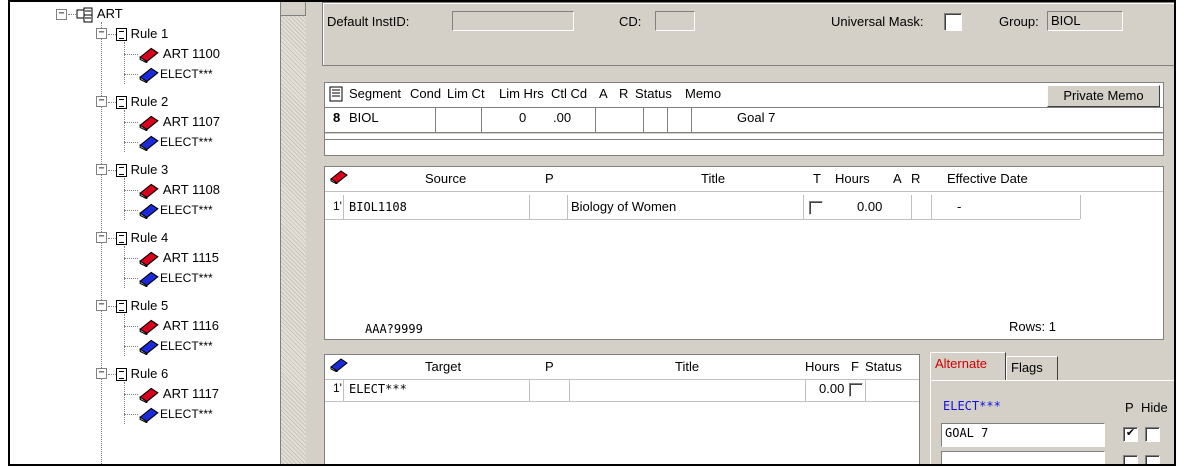 This screenshot has width=1184, height=468. I want to click on alt-hide-checkbox, so click(1152, 434).